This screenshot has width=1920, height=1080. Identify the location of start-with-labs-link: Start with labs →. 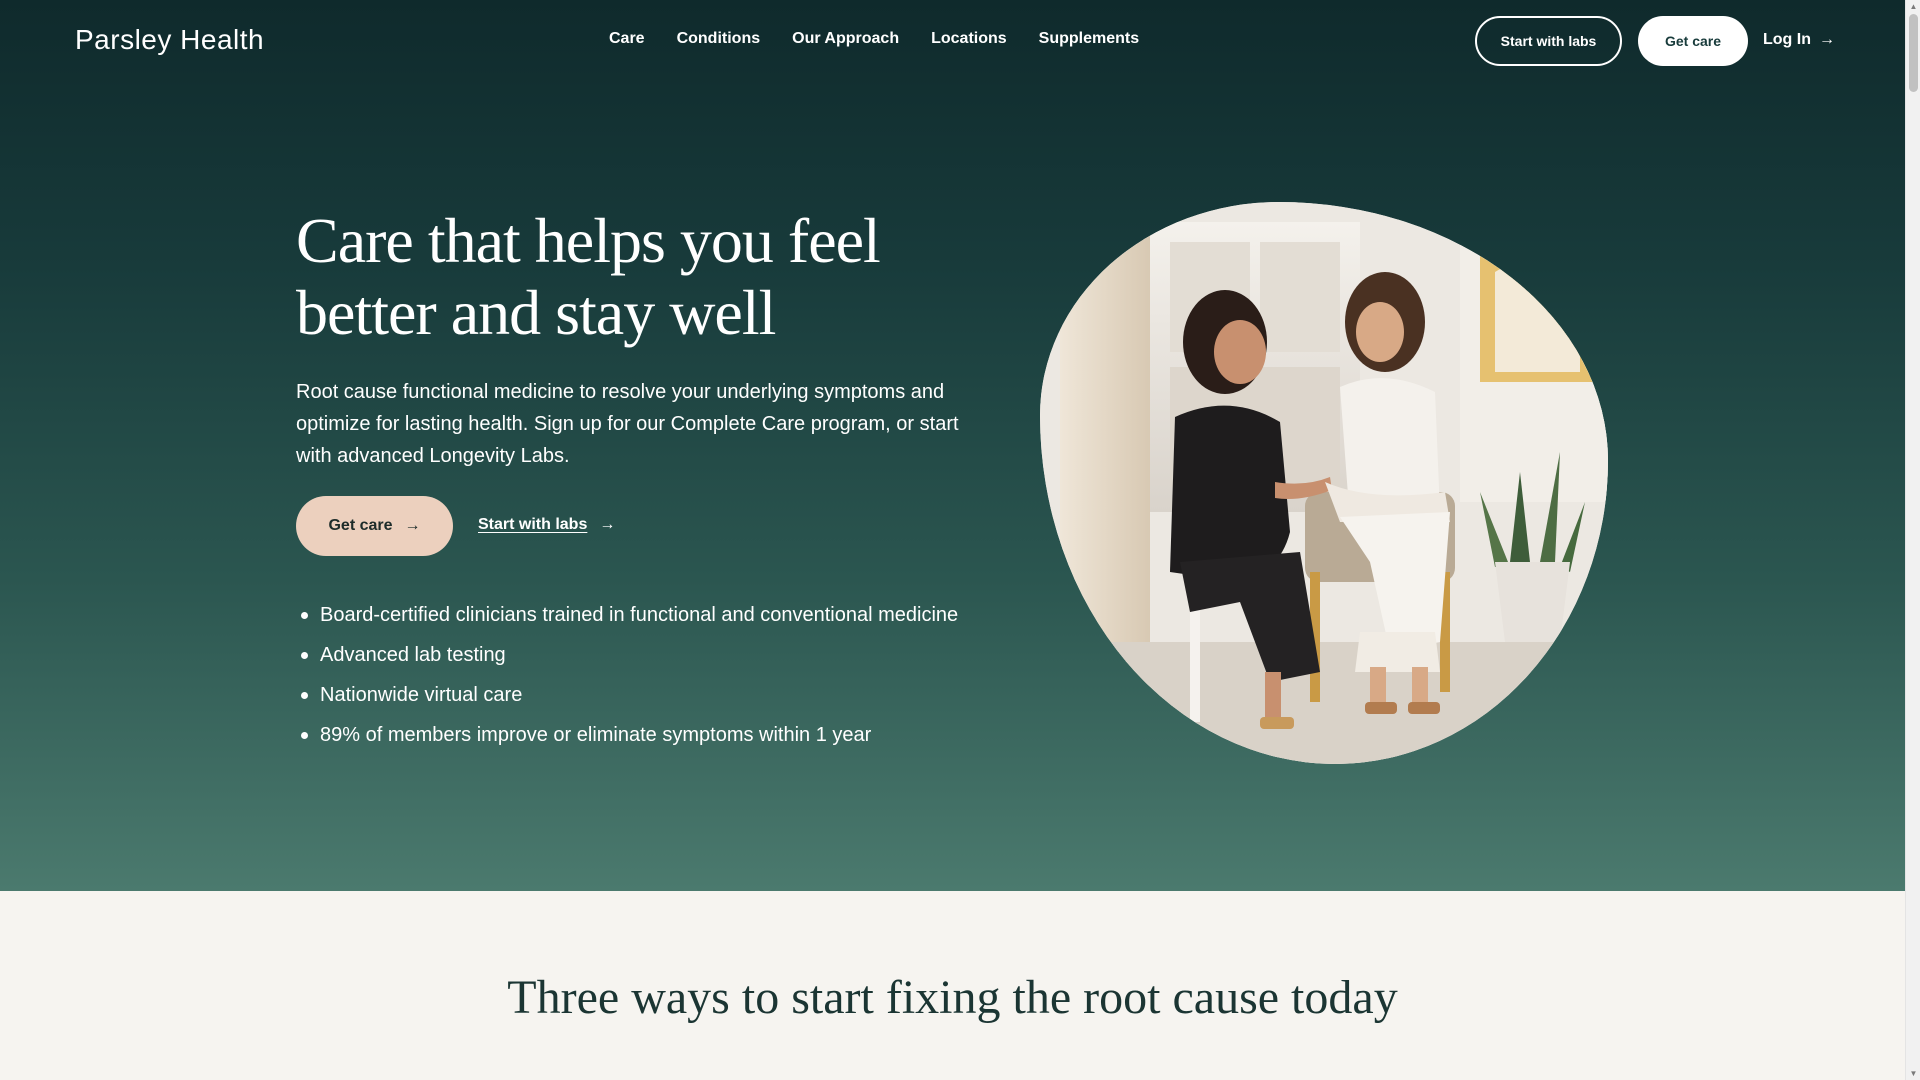
(546, 525).